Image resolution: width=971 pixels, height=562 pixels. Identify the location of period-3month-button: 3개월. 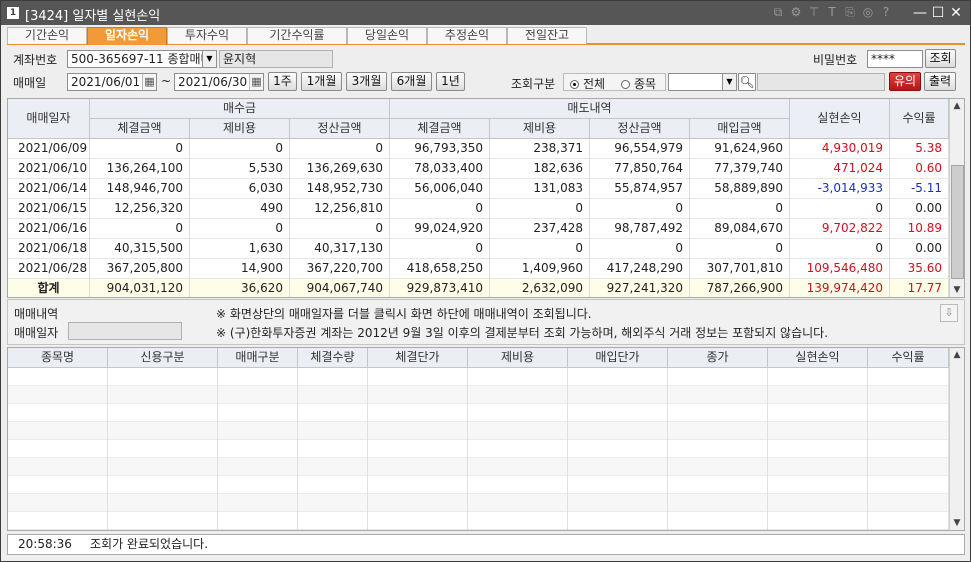
(366, 81).